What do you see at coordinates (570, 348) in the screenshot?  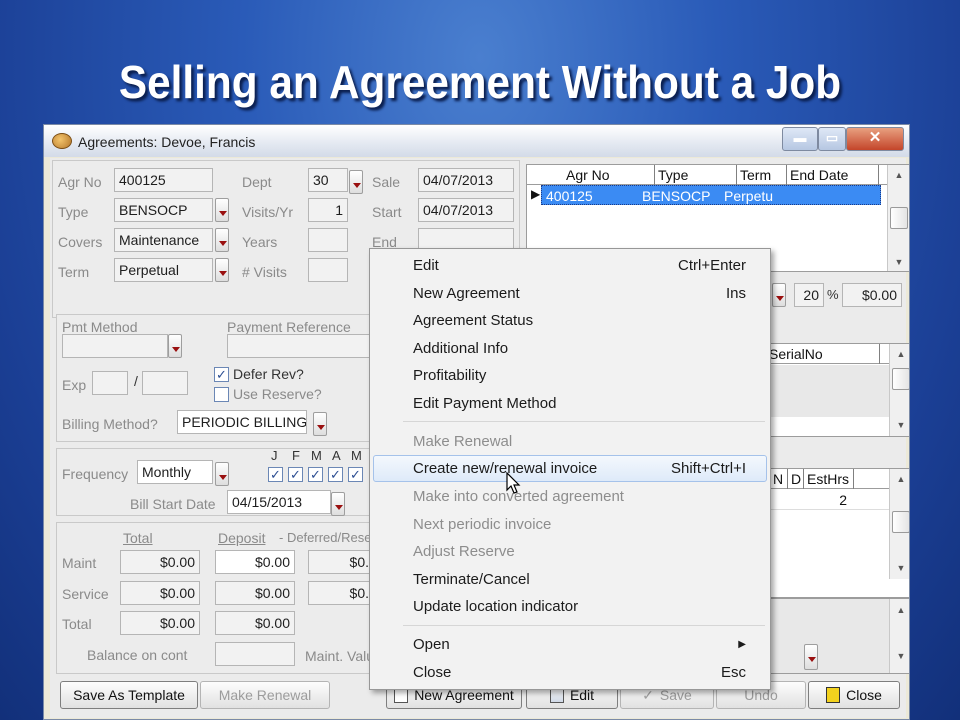 I see `menu-item-additional-info: Additional Info` at bounding box center [570, 348].